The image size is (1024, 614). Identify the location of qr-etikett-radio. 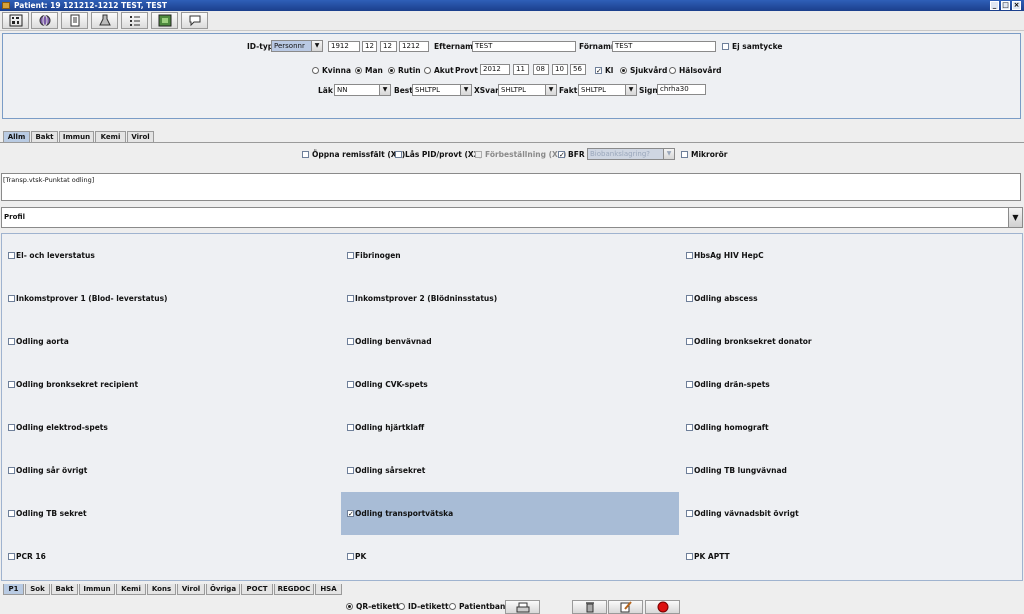
(349, 606).